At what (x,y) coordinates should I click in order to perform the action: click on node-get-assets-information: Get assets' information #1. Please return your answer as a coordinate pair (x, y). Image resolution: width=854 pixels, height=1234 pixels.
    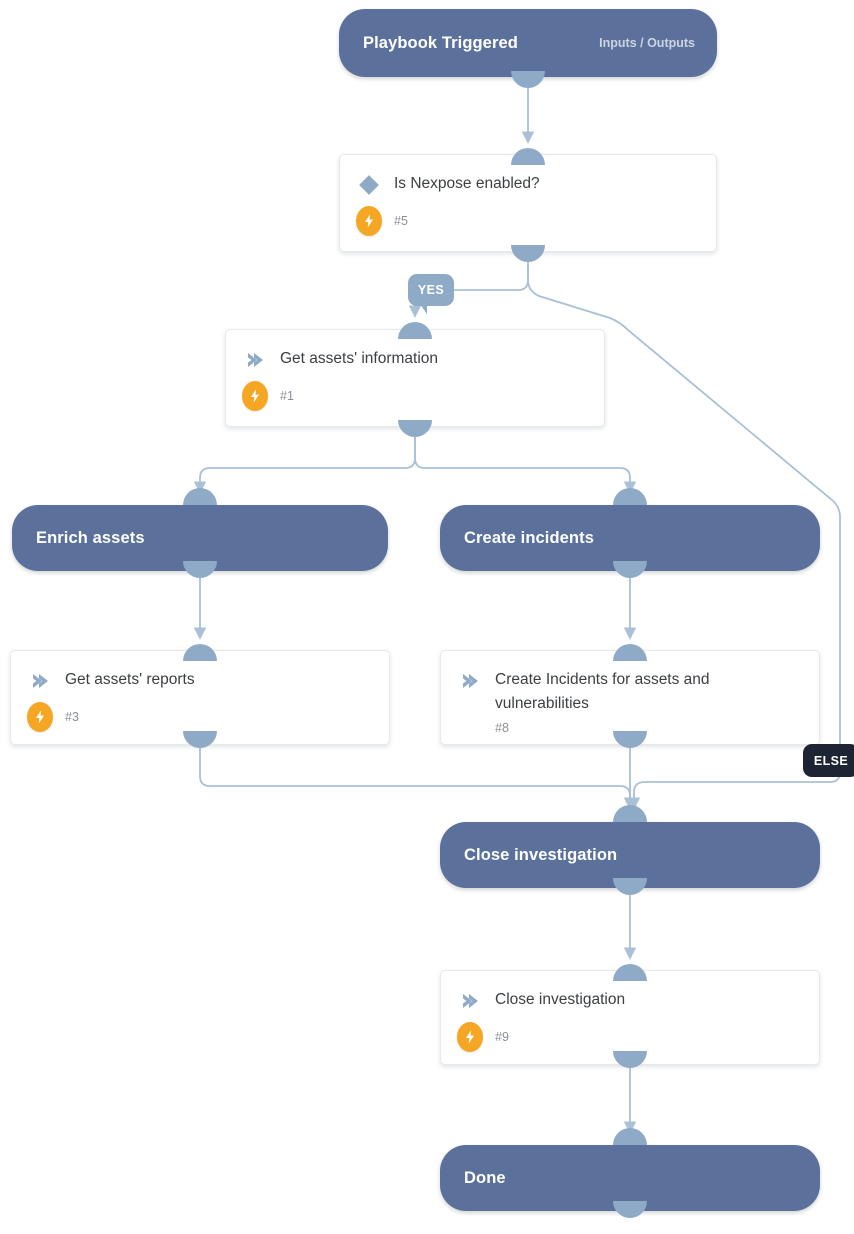
    Looking at the image, I should click on (415, 378).